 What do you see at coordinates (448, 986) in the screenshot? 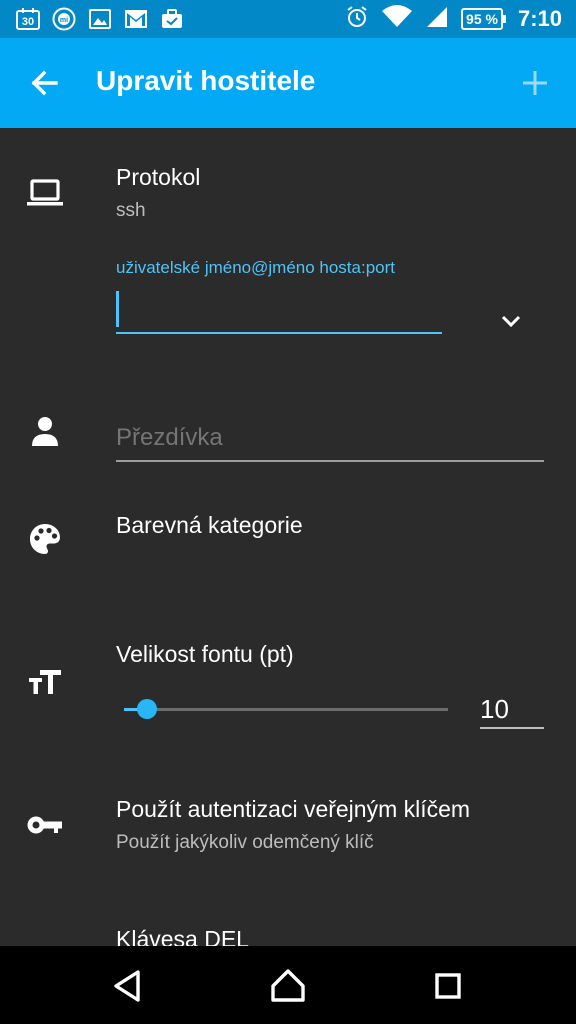
I see `recents-nav-icon` at bounding box center [448, 986].